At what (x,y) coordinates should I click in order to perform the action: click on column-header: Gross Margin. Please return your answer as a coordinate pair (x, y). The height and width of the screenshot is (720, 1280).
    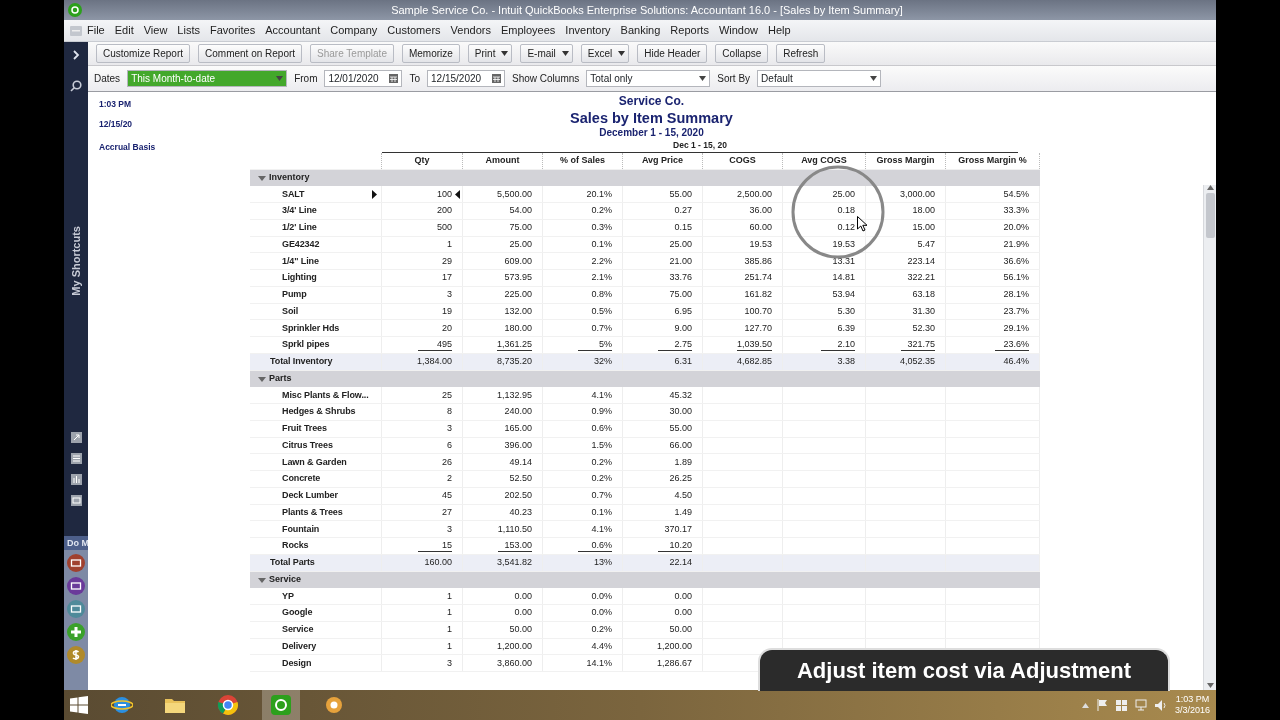
    Looking at the image, I should click on (906, 160).